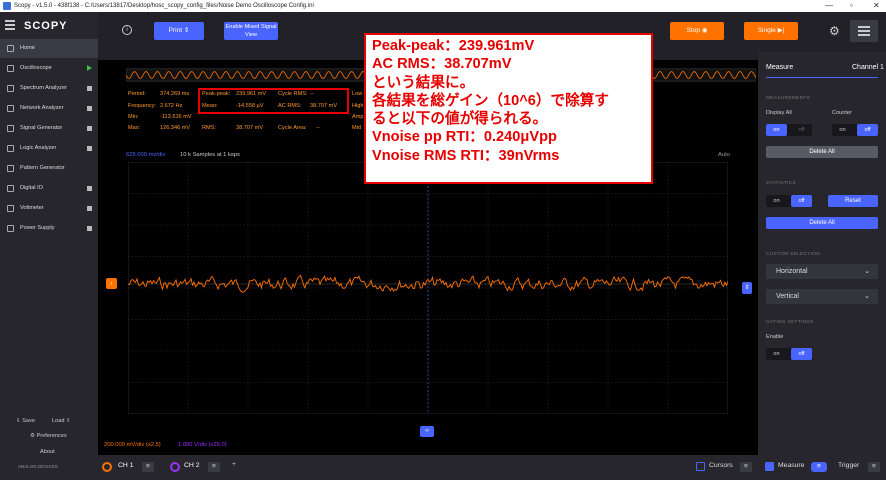 This screenshot has height=480, width=886. What do you see at coordinates (819, 467) in the screenshot?
I see `measure-menu-icon: ≡` at bounding box center [819, 467].